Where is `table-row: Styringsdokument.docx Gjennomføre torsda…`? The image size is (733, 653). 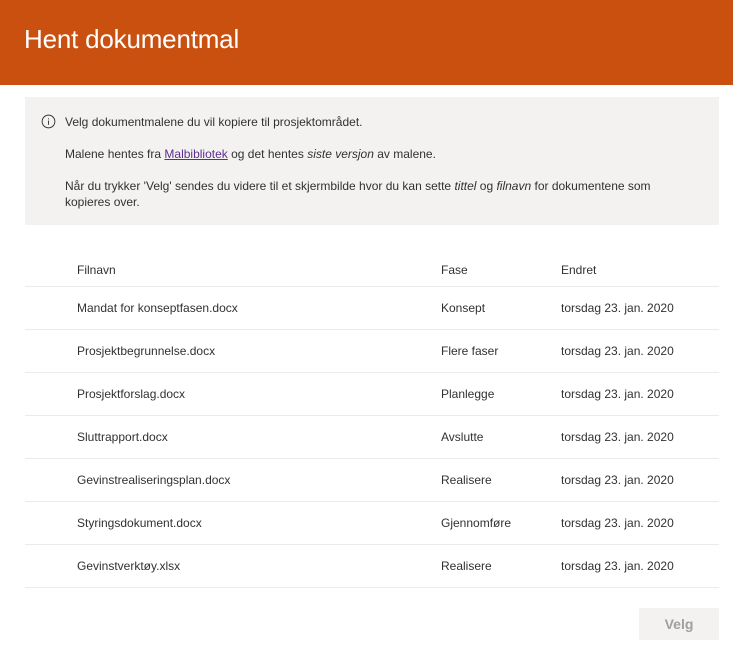
table-row: Styringsdokument.docx Gjennomføre torsda… is located at coordinates (372, 523).